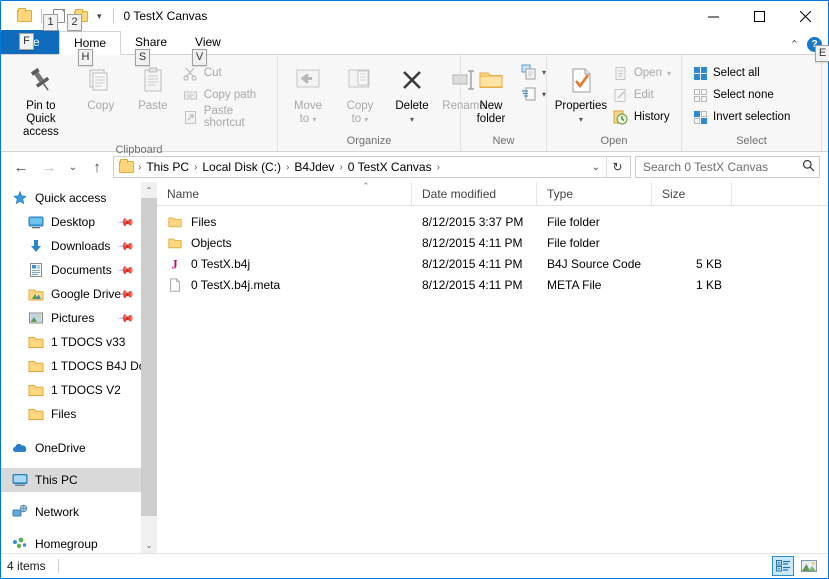  What do you see at coordinates (722, 167) in the screenshot?
I see `search-input: Search 0 TestX Canvas` at bounding box center [722, 167].